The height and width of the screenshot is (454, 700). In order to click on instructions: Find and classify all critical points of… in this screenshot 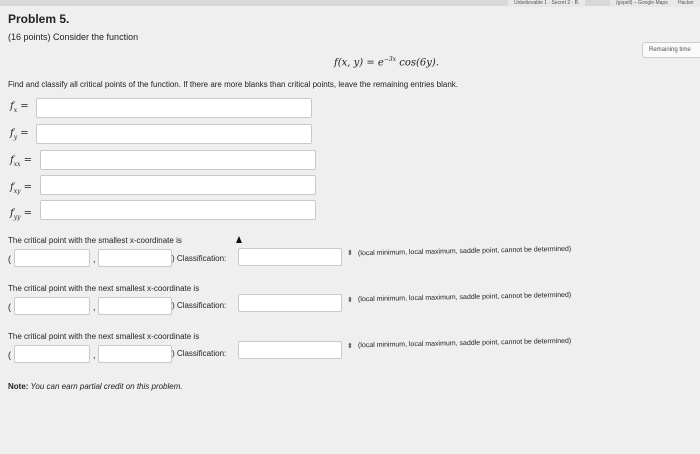, I will do `click(233, 84)`.